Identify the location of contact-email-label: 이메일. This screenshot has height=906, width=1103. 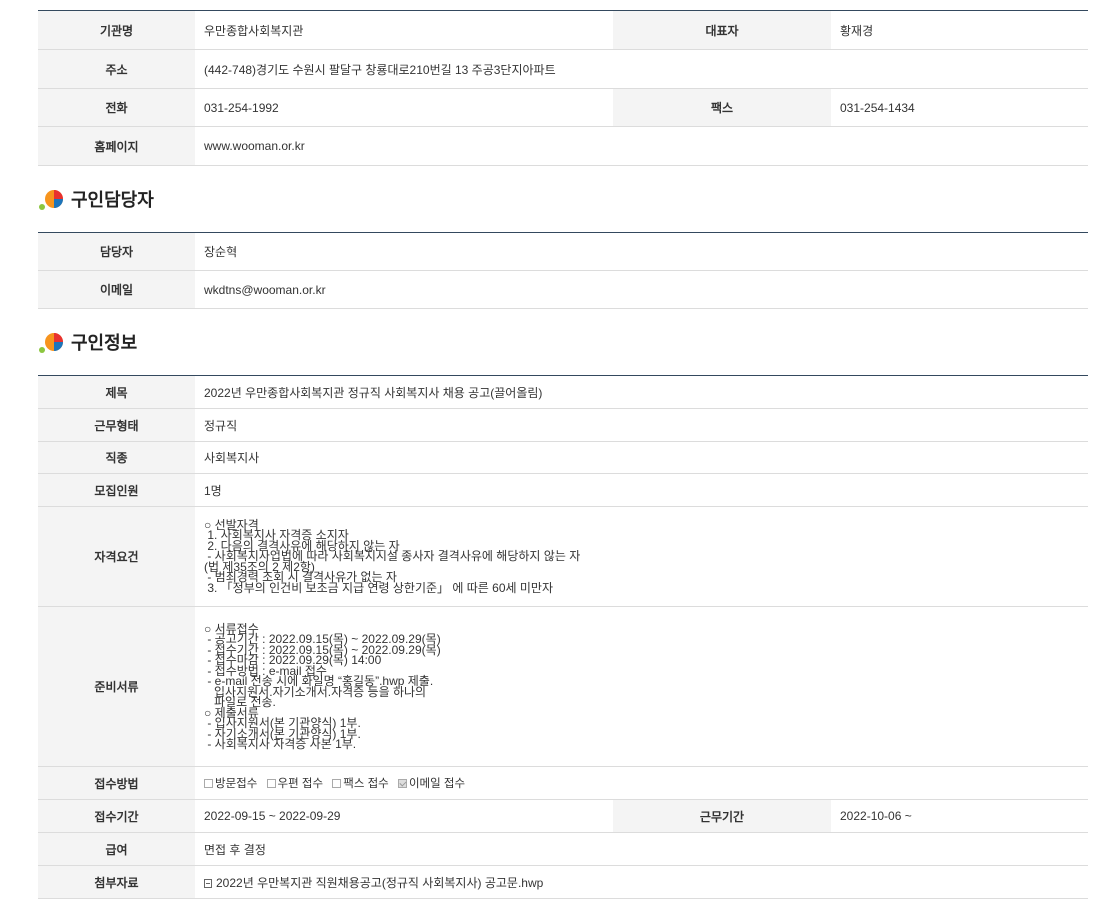
(116, 289).